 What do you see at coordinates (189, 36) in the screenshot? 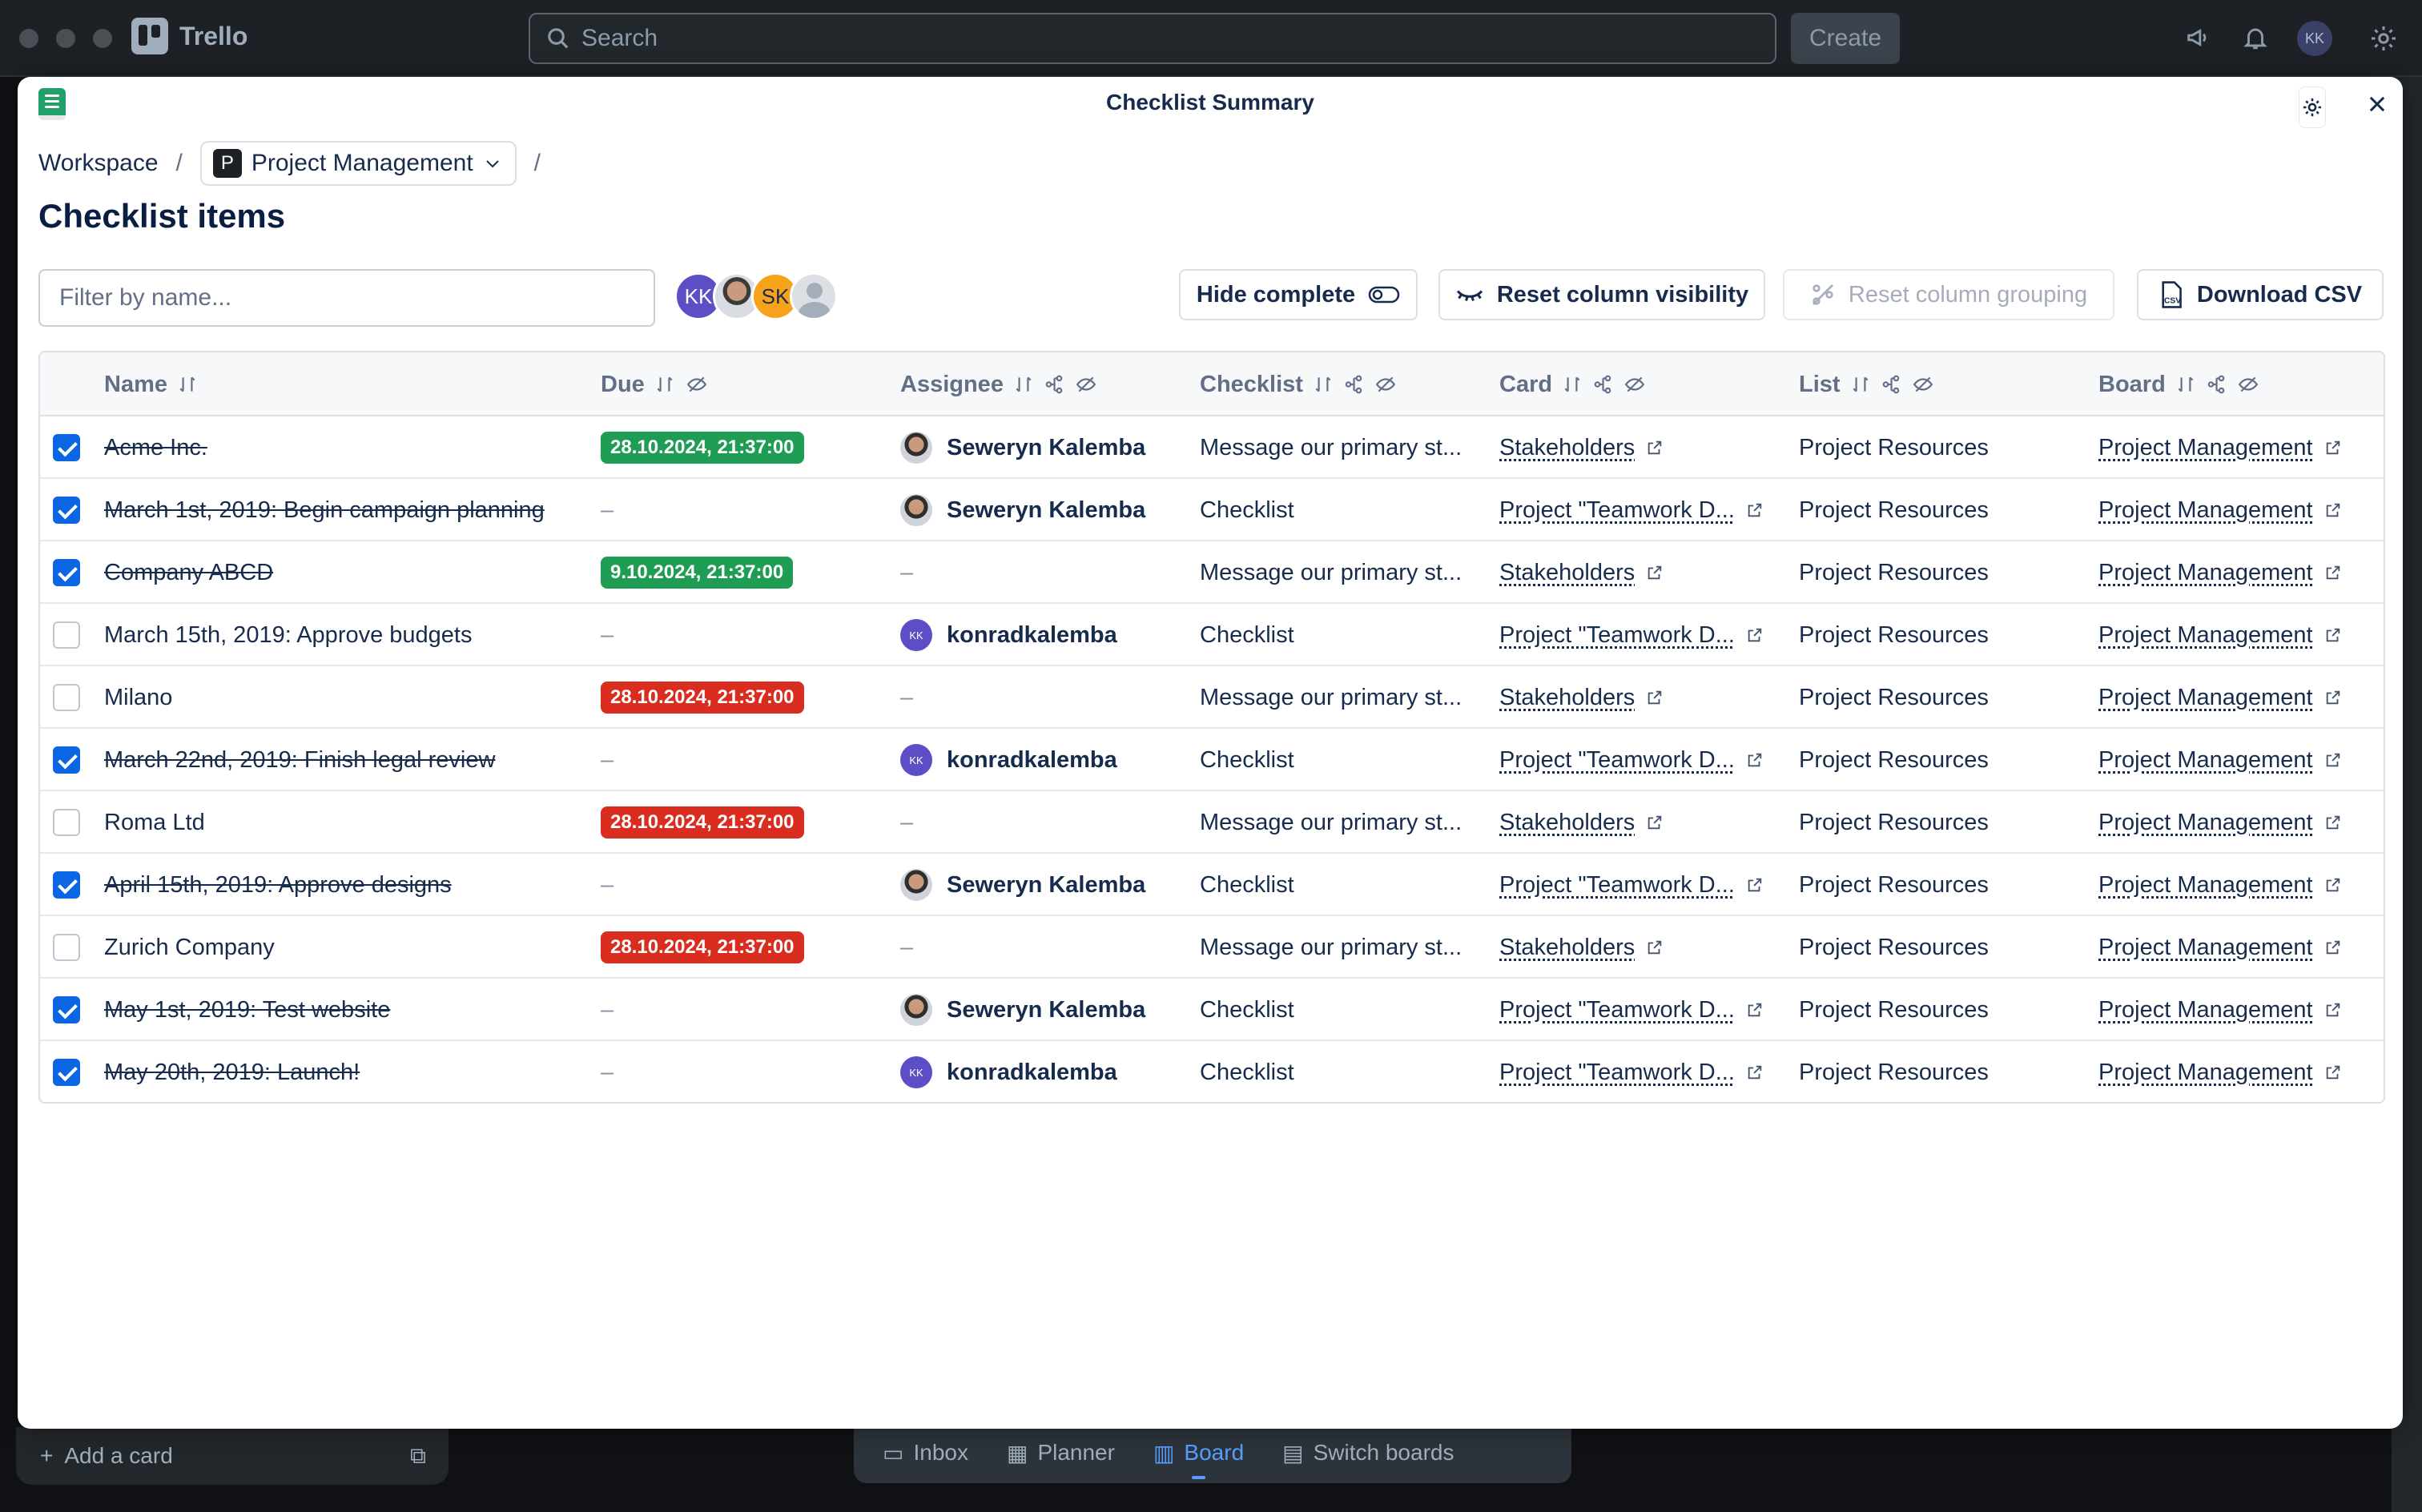
I see `trello-logo: Trello` at bounding box center [189, 36].